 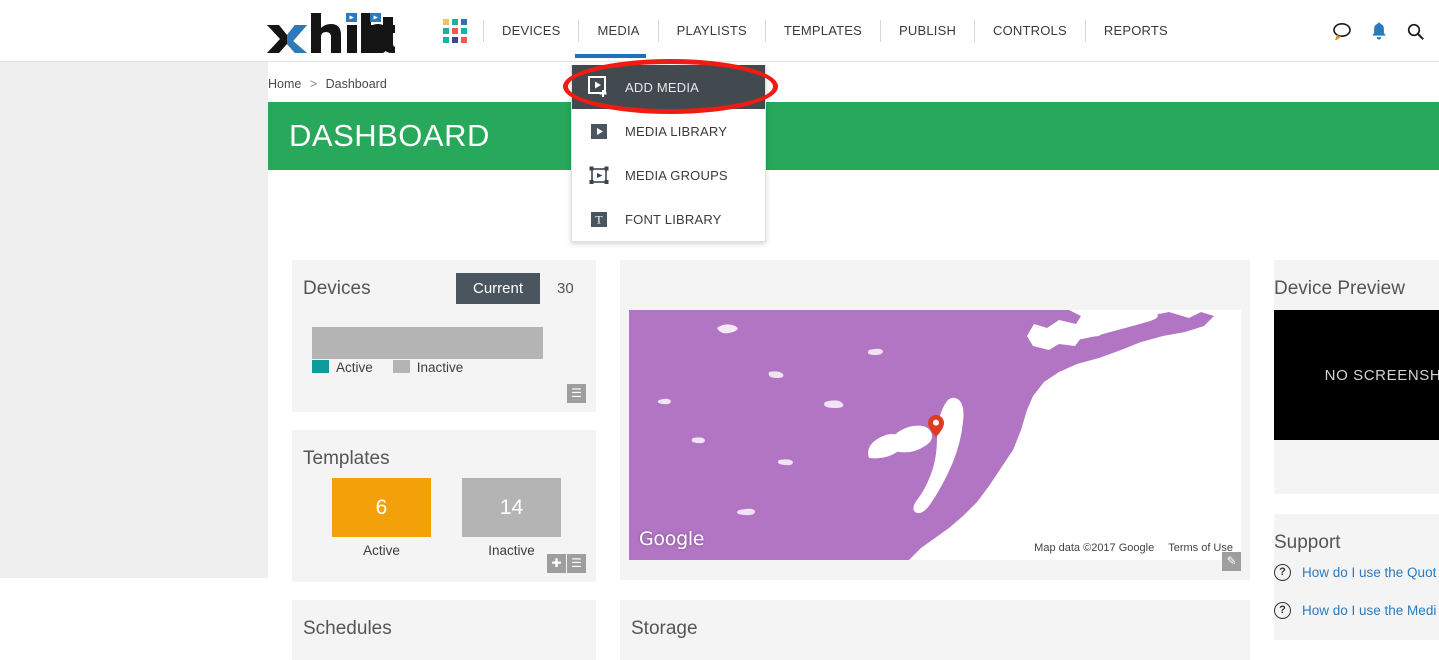 I want to click on device-preview-card: Device Preview NO SCREENSHOT, so click(x=1356, y=377).